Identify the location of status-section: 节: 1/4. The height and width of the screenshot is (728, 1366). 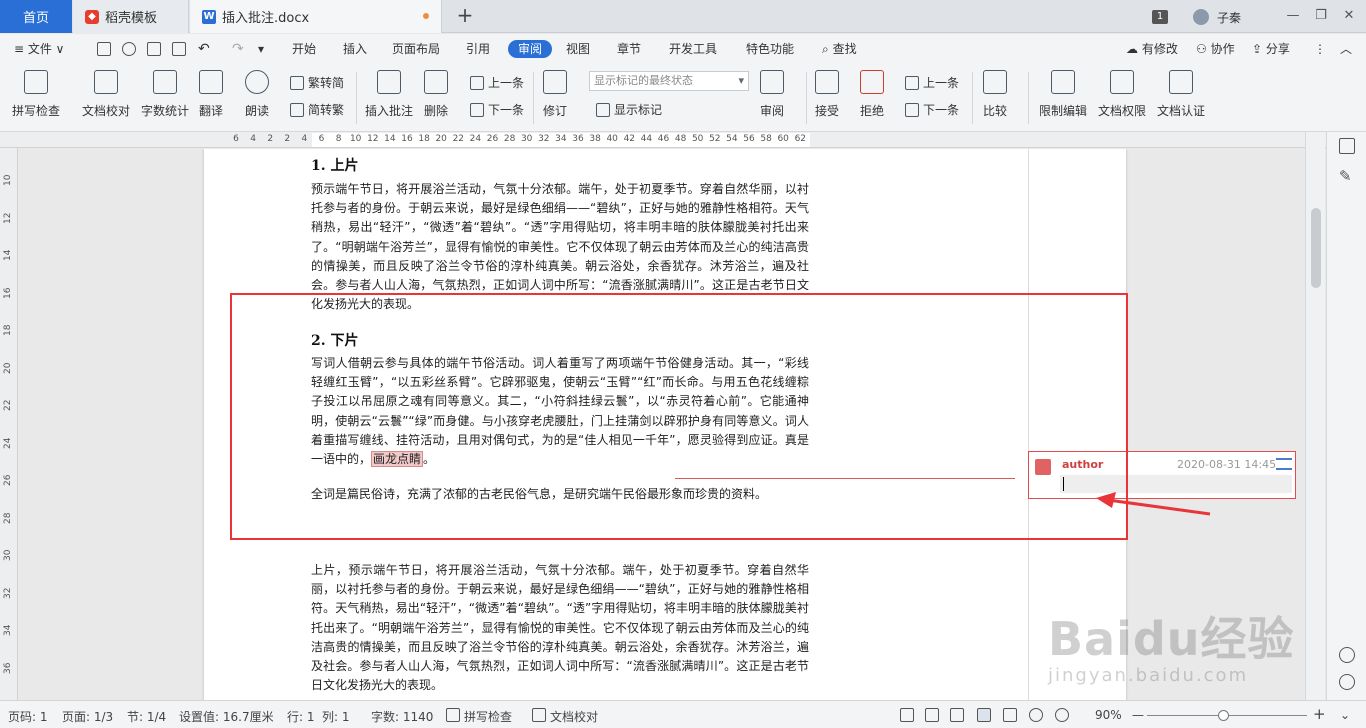
(146, 716).